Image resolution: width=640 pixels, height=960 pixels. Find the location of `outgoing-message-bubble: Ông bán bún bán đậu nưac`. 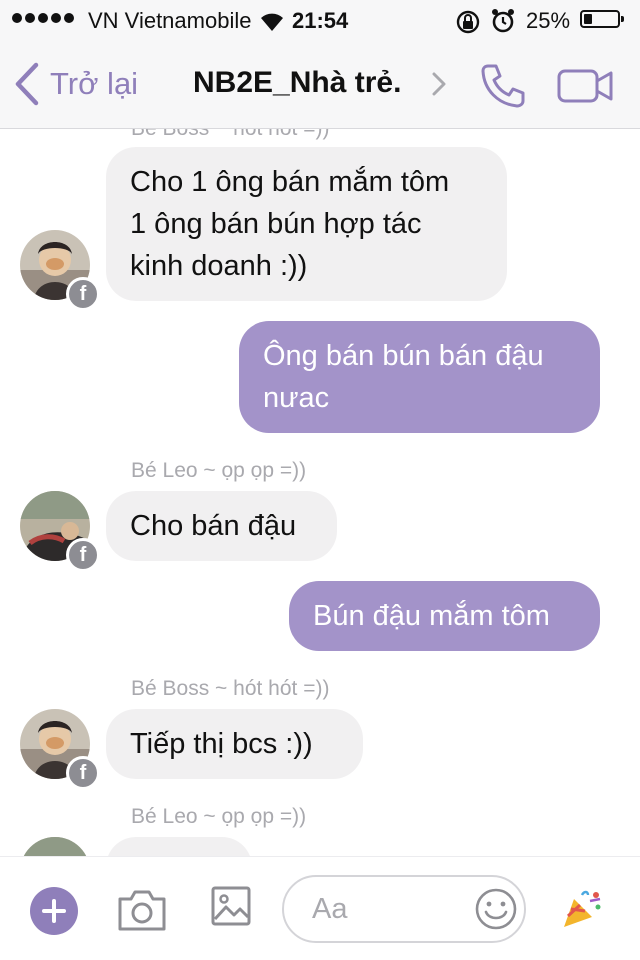

outgoing-message-bubble: Ông bán bún bán đậu nưac is located at coordinates (419, 377).